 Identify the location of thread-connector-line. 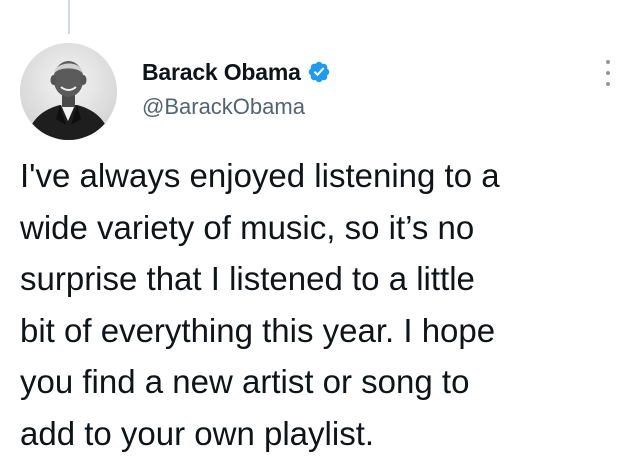
(69, 17).